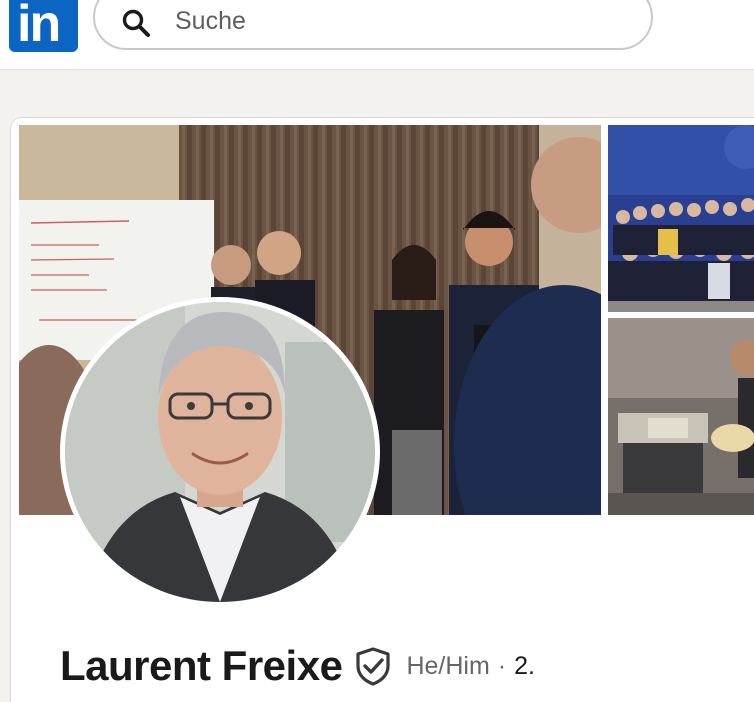 This screenshot has width=754, height=702. Describe the element at coordinates (373, 666) in the screenshot. I see `verified-shield-check-icon` at that location.